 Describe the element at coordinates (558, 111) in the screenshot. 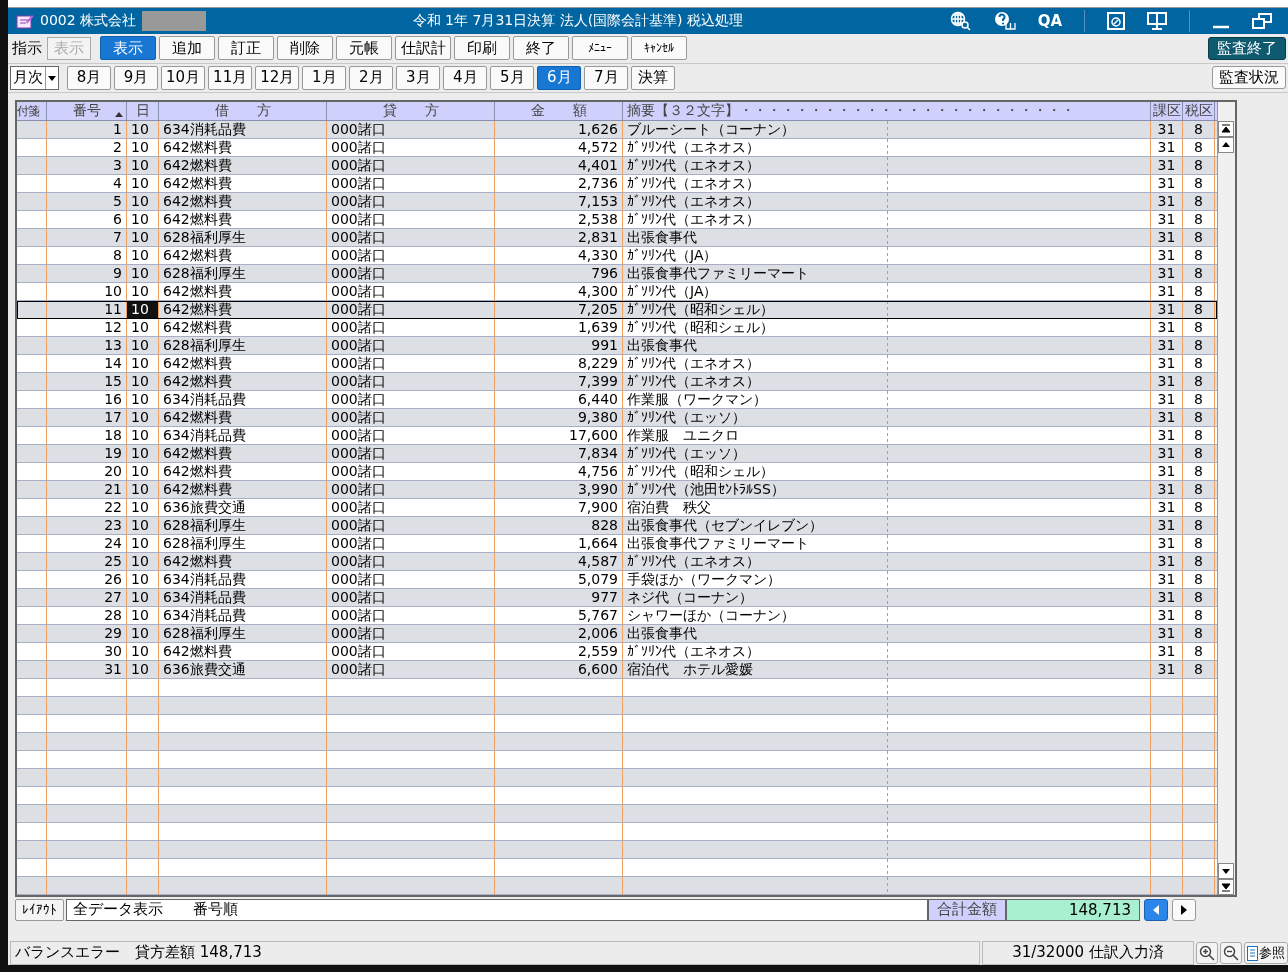

I see `column-header: 金 額` at that location.